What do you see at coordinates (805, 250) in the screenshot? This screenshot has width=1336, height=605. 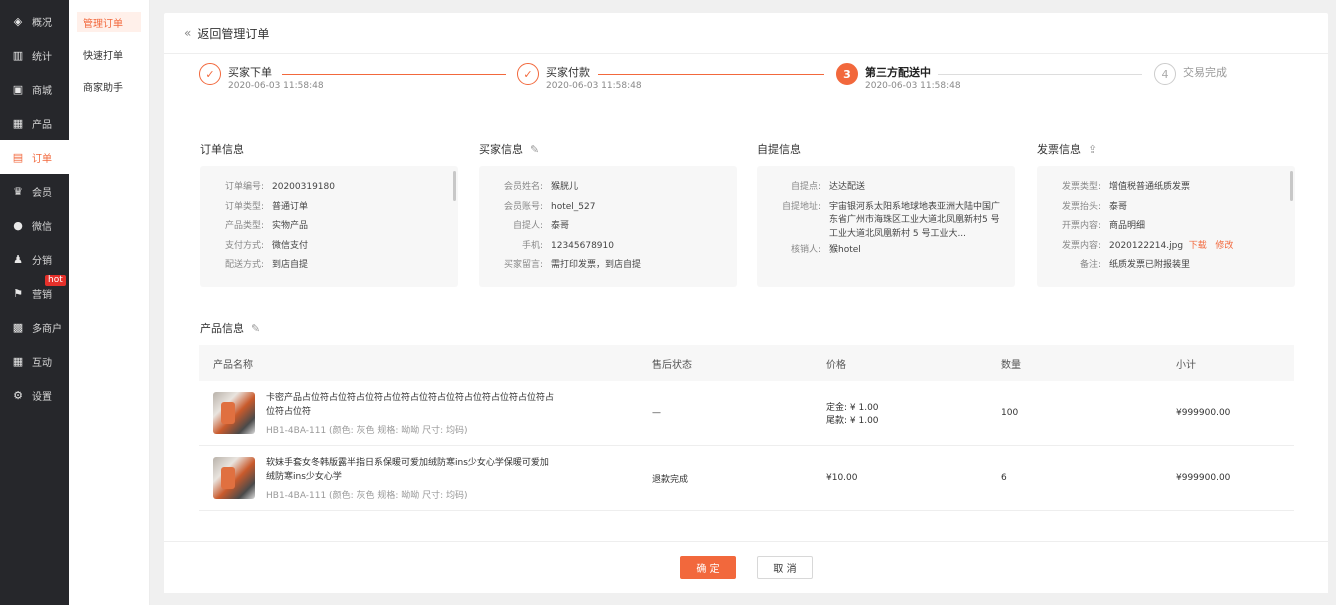 I see `field-label: 核销人:` at bounding box center [805, 250].